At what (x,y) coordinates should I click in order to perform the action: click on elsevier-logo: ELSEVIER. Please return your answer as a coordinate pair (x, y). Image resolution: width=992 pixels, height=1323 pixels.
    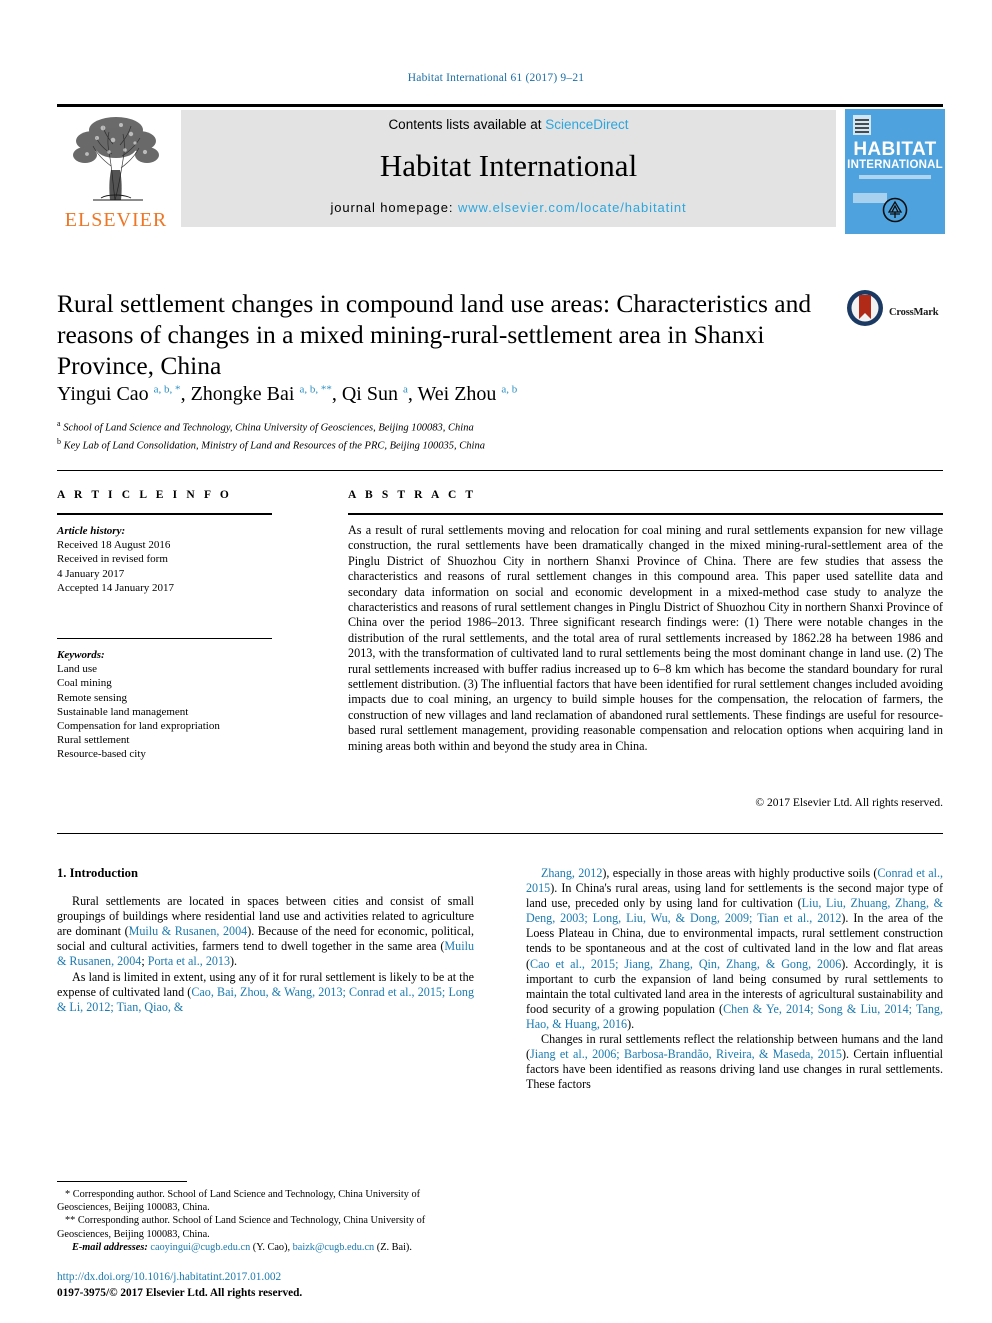
    Looking at the image, I should click on (116, 171).